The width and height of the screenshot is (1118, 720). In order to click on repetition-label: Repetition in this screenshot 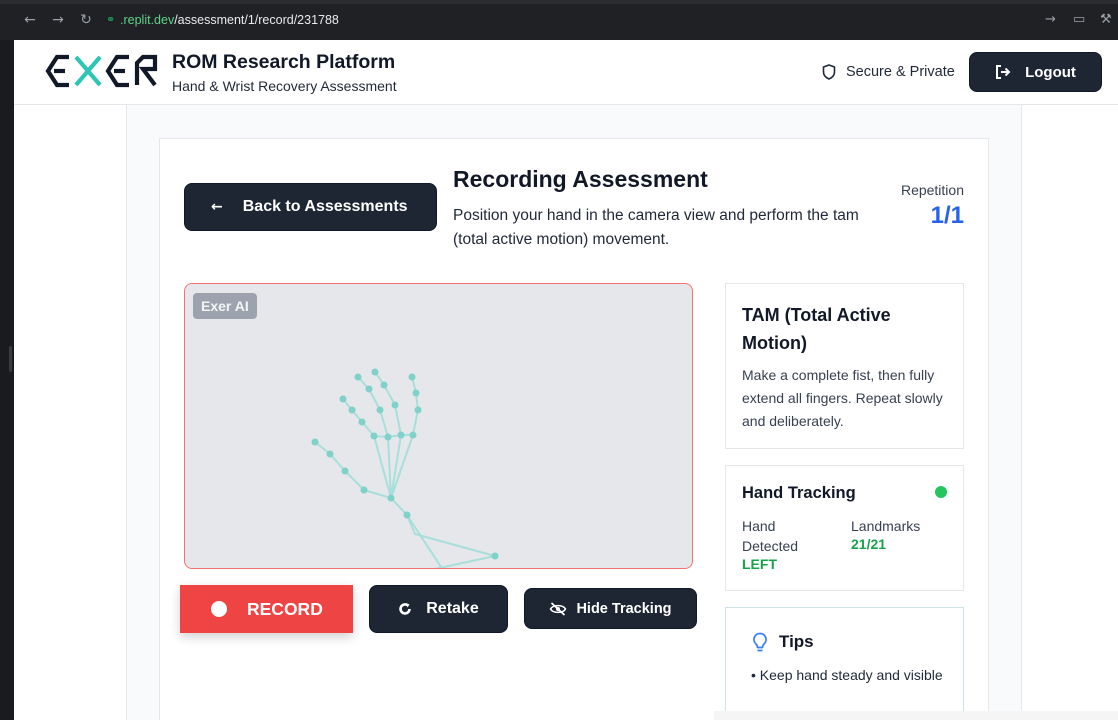, I will do `click(932, 190)`.